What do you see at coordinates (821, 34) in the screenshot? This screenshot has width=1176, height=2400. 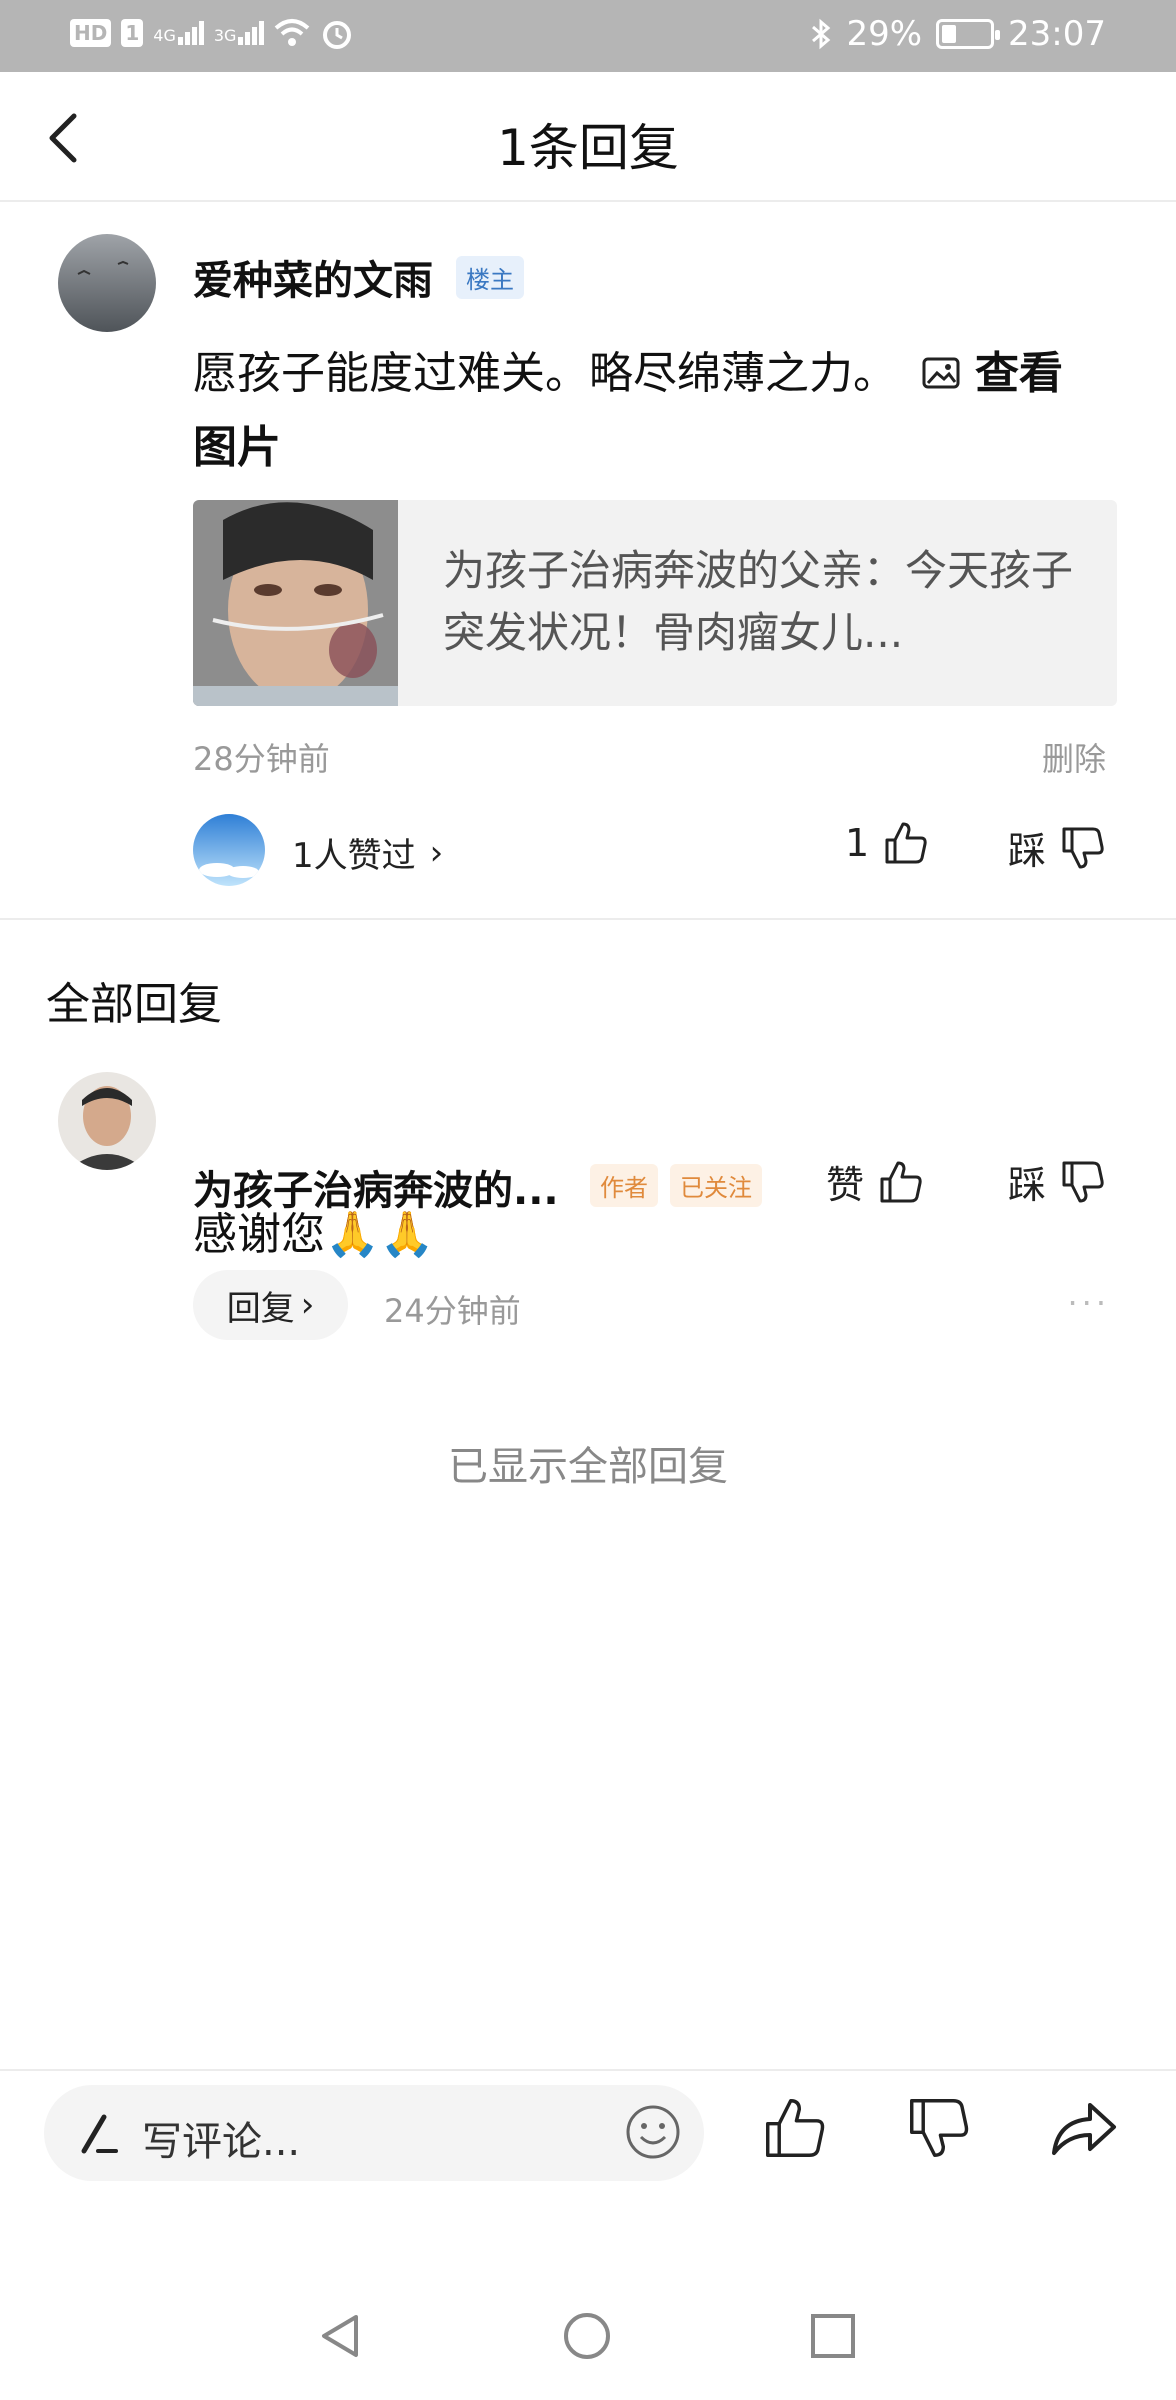 I see `bluetooth-icon` at bounding box center [821, 34].